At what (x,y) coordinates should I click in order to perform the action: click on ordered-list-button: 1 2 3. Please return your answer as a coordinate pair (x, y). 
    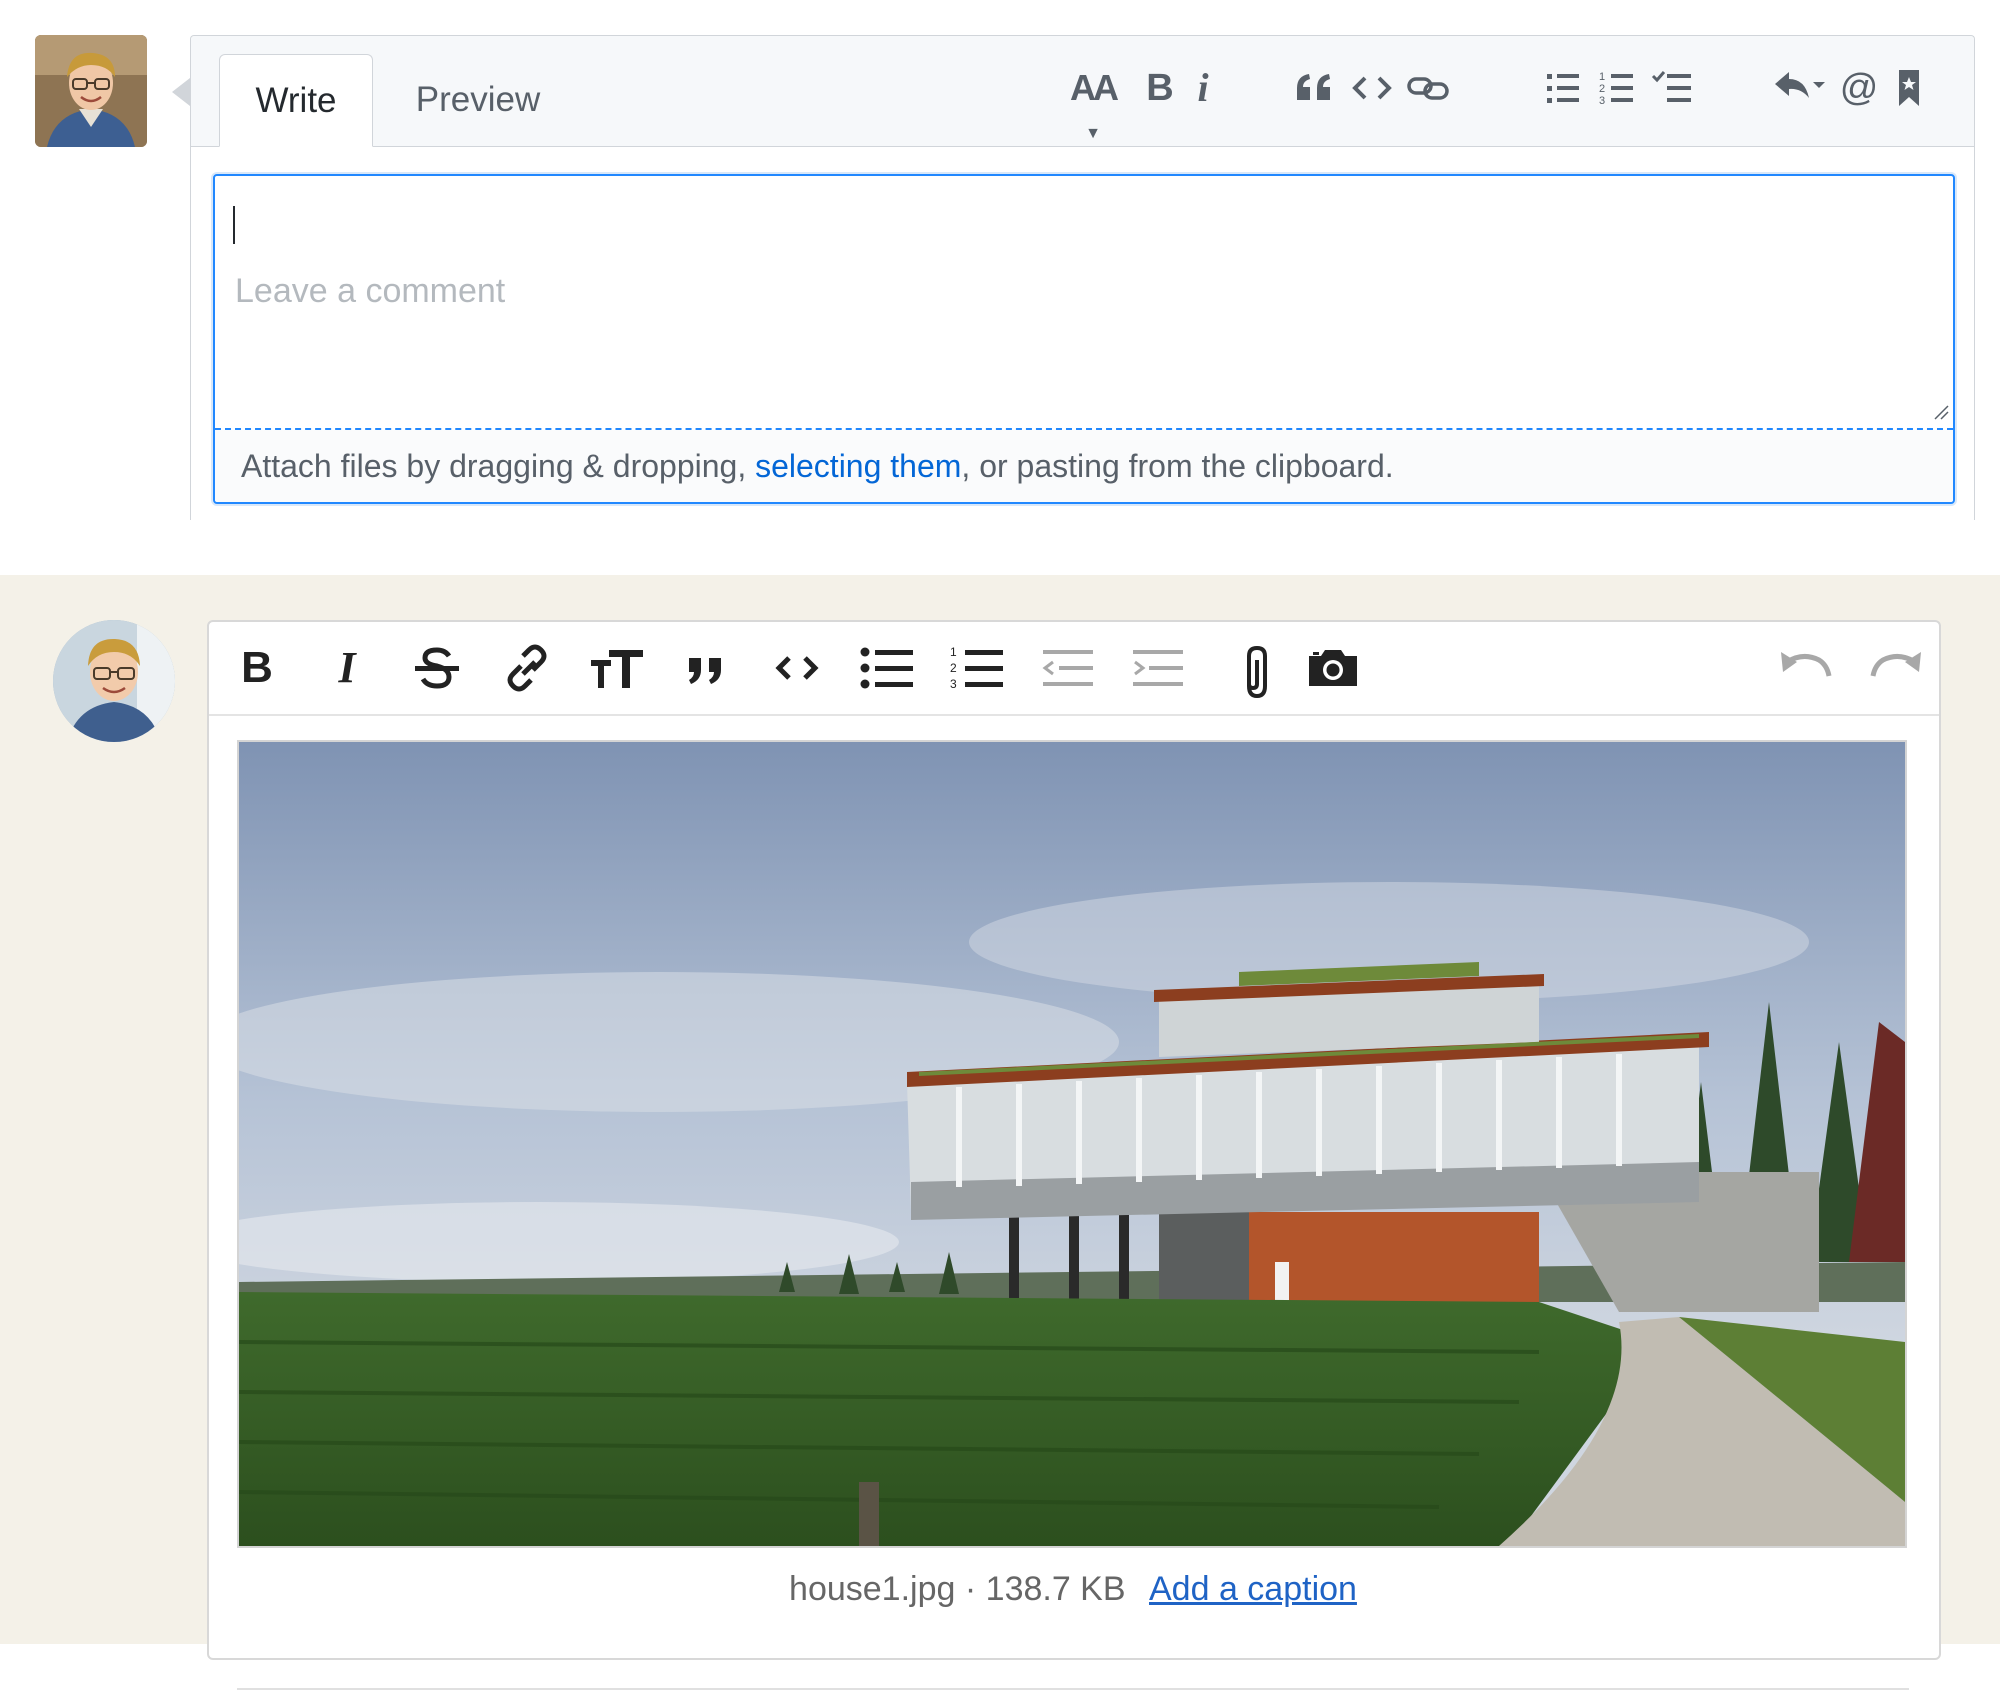
    Looking at the image, I should click on (1617, 88).